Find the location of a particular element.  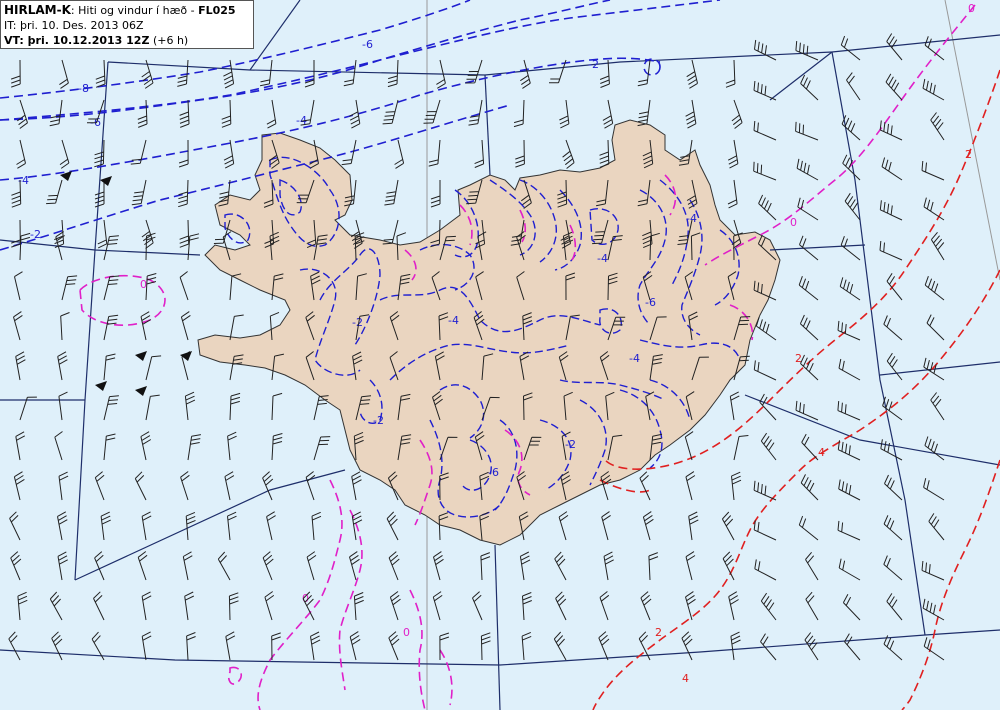

flight-level: FL025 is located at coordinates (217, 10).